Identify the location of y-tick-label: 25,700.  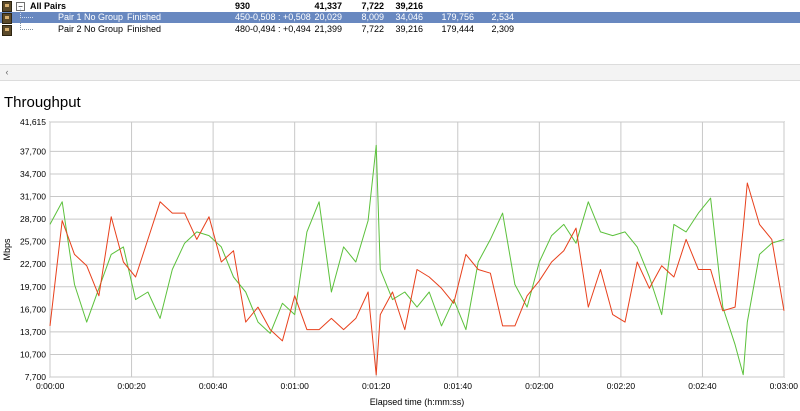
(33, 242).